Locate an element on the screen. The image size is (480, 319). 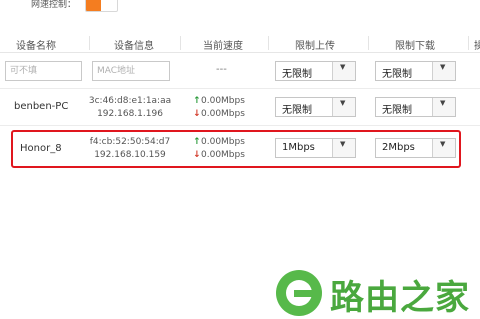
header-upload-limit: 限制上传 is located at coordinates (315, 46).